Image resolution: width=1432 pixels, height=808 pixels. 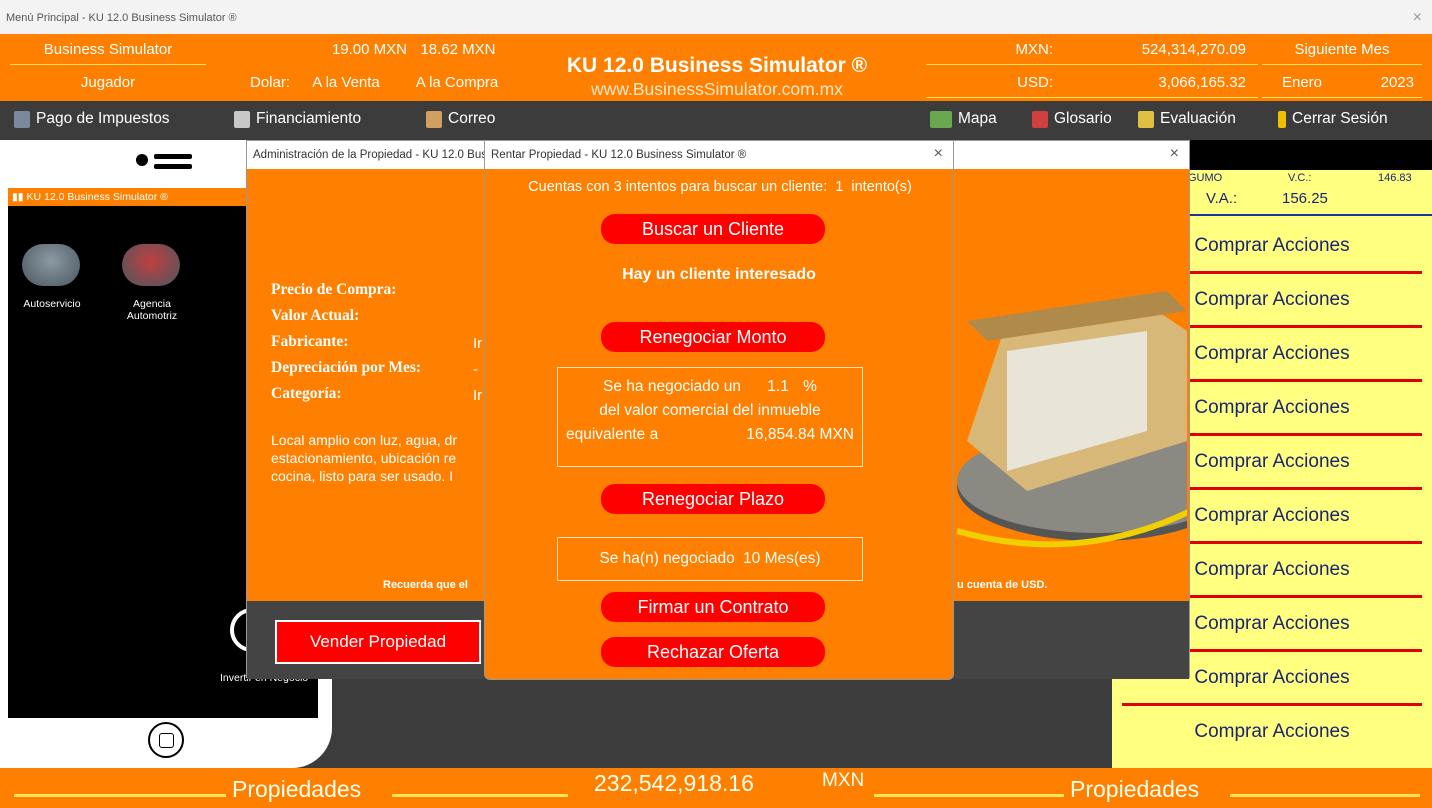 I want to click on amount-line-3: equivalente a 16,854.84 MXN, so click(x=710, y=435).